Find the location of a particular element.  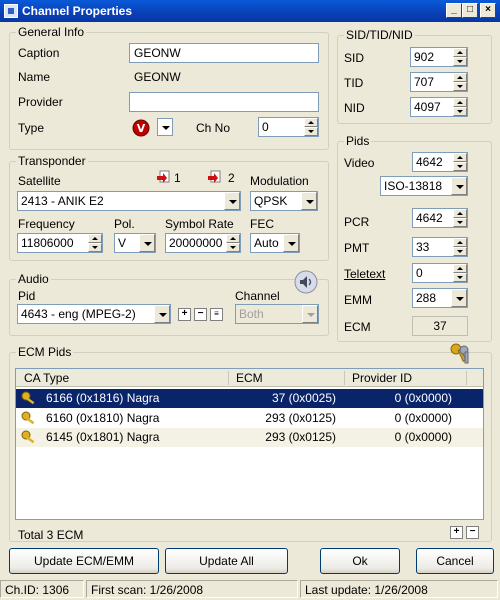

caption-input: GEONW is located at coordinates (224, 53).